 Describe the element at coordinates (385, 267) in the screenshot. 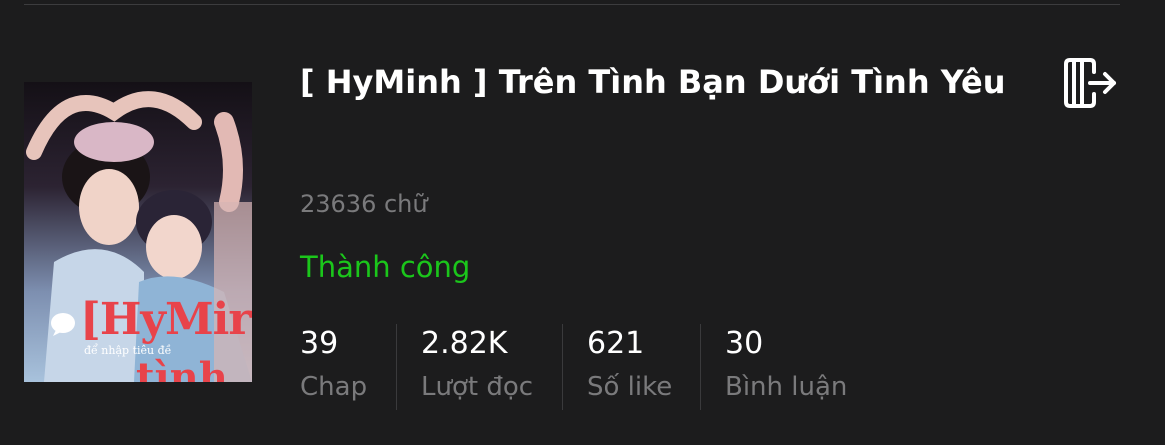

I see `status-text: Thành công` at that location.